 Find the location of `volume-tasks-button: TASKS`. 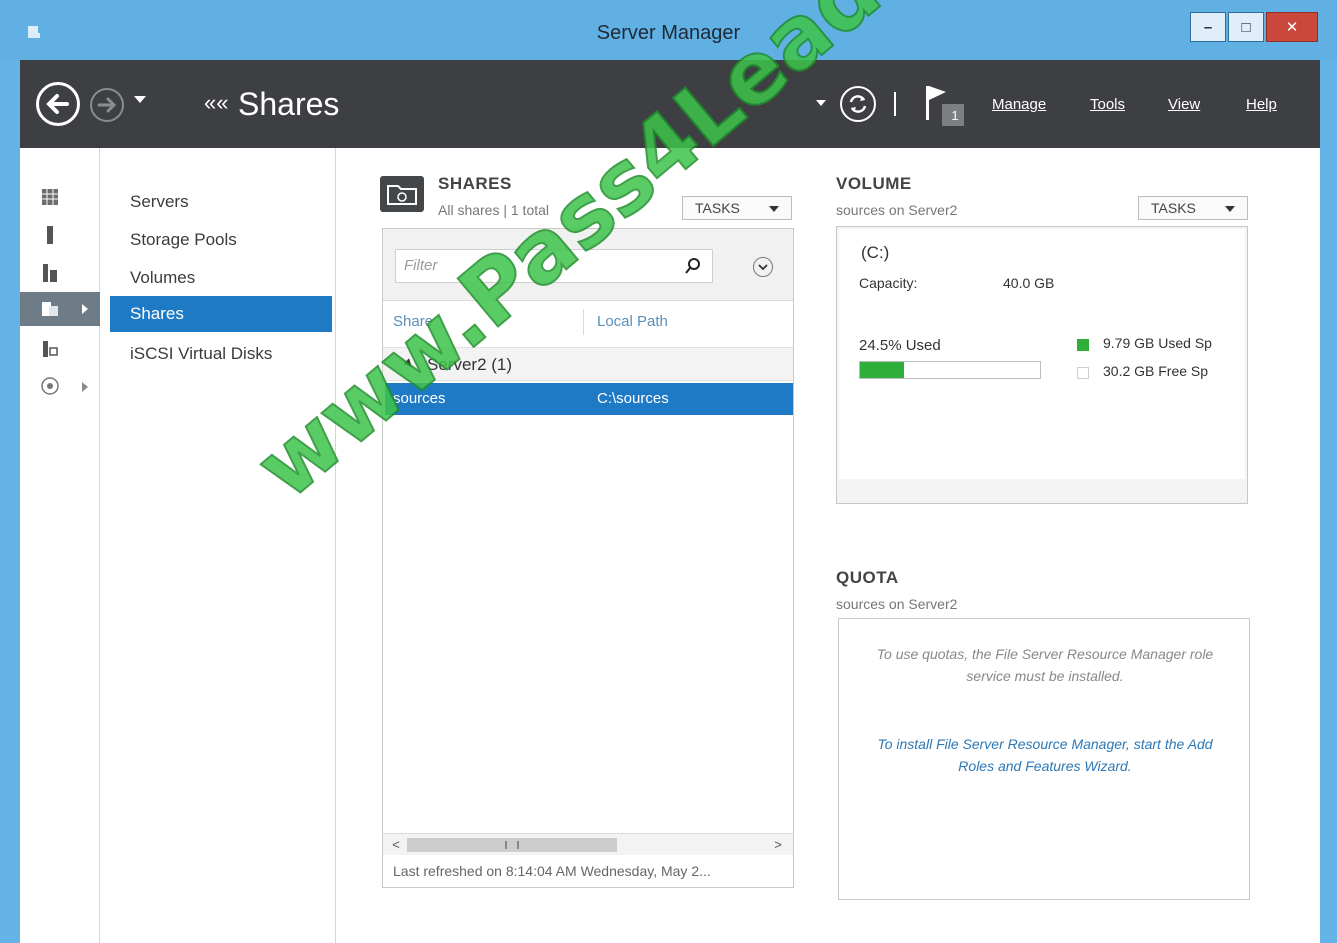

volume-tasks-button: TASKS is located at coordinates (1193, 208).